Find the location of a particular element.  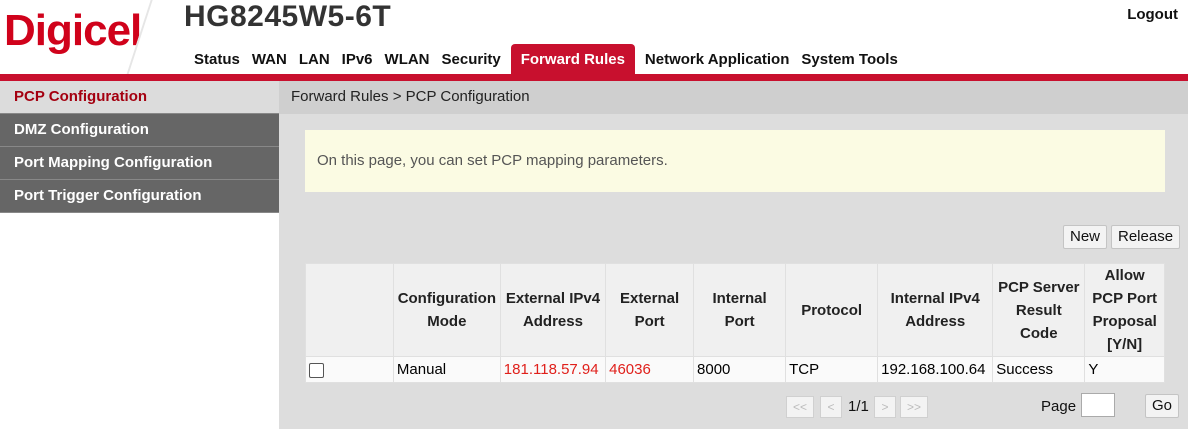

prev-page-button: < is located at coordinates (831, 407).